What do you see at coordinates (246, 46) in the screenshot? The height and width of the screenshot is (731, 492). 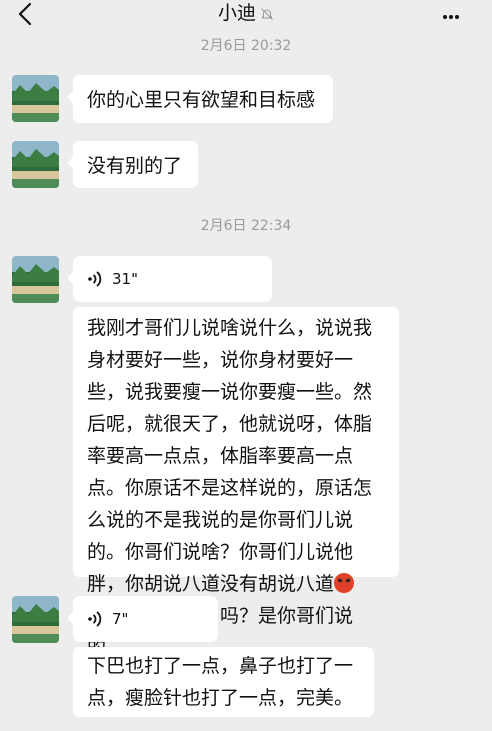 I see `timestamp: 2月6日 20:32` at bounding box center [246, 46].